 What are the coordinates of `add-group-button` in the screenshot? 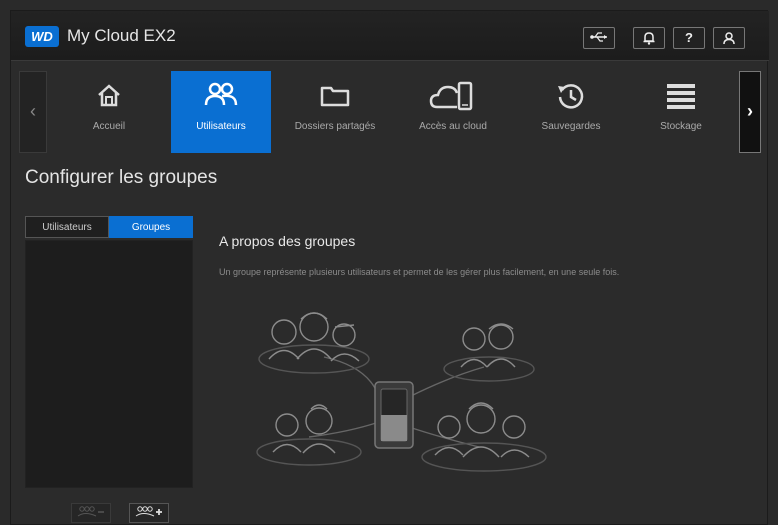 It's located at (149, 513).